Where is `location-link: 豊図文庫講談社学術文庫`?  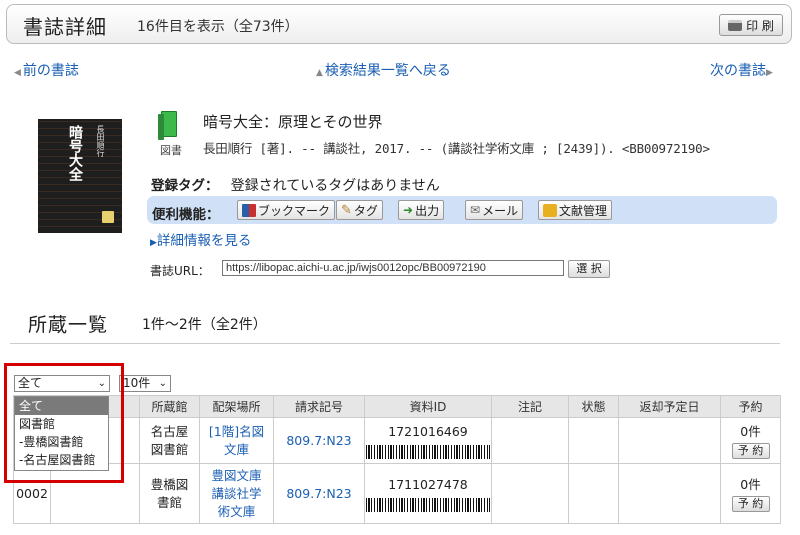
location-link: 豊図文庫講談社学術文庫 is located at coordinates (236, 493).